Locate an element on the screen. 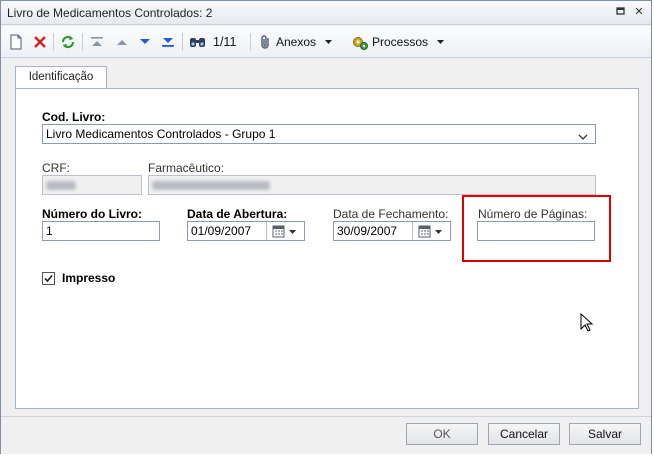 Image resolution: width=654 pixels, height=456 pixels. data-fechamento-label: Data de Fechamento: is located at coordinates (391, 214).